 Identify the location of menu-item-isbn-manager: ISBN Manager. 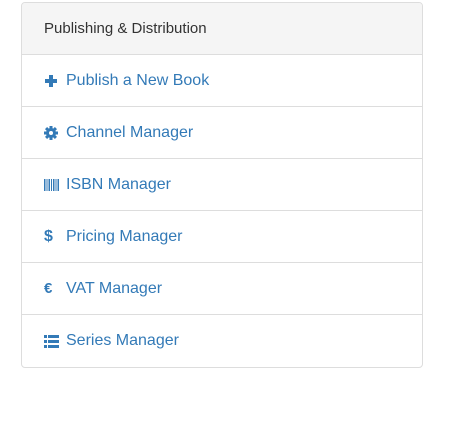
(222, 185).